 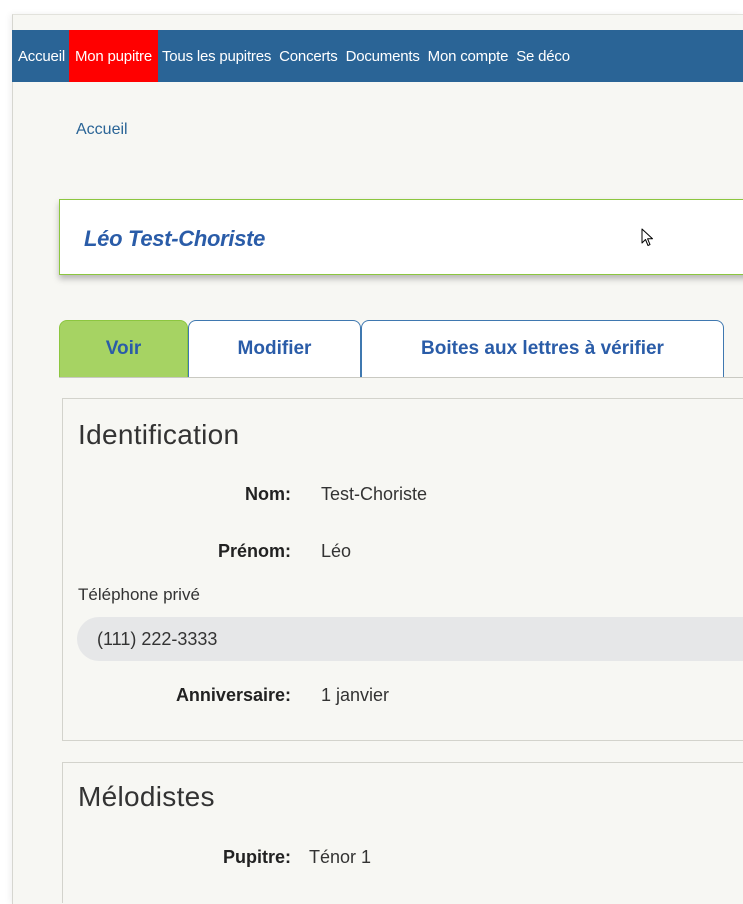 What do you see at coordinates (308, 56) in the screenshot?
I see `nav-item-concerts: Concerts` at bounding box center [308, 56].